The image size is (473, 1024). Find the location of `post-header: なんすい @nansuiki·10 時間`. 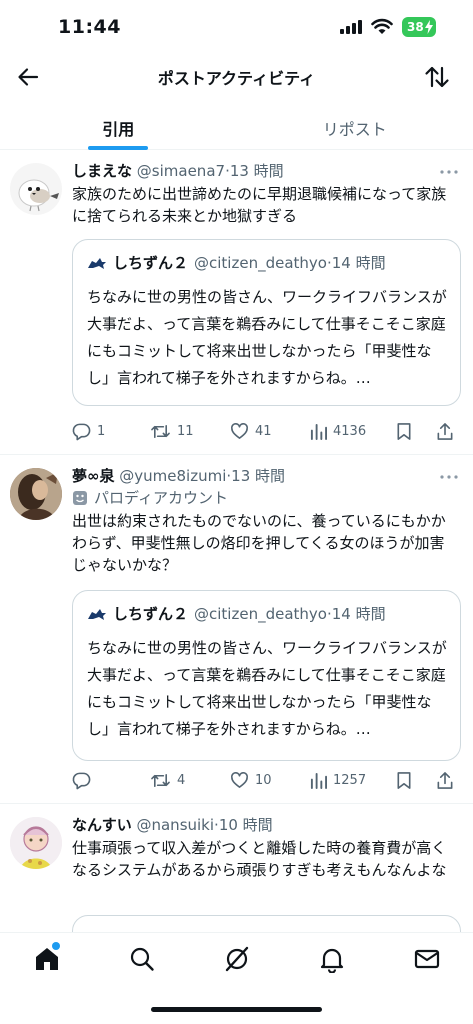

post-header: なんすい @nansuiki·10 時間 is located at coordinates (265, 825).